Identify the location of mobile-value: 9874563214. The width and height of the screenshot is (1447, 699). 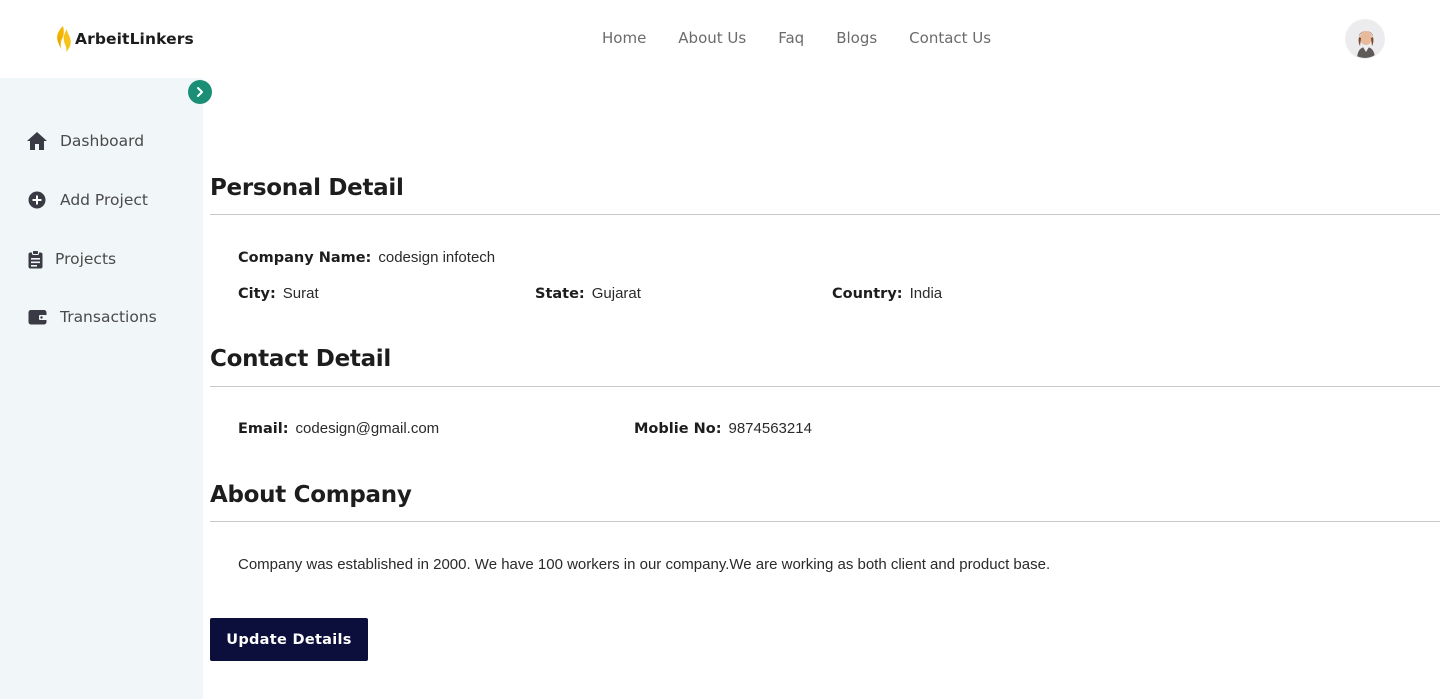
(770, 428).